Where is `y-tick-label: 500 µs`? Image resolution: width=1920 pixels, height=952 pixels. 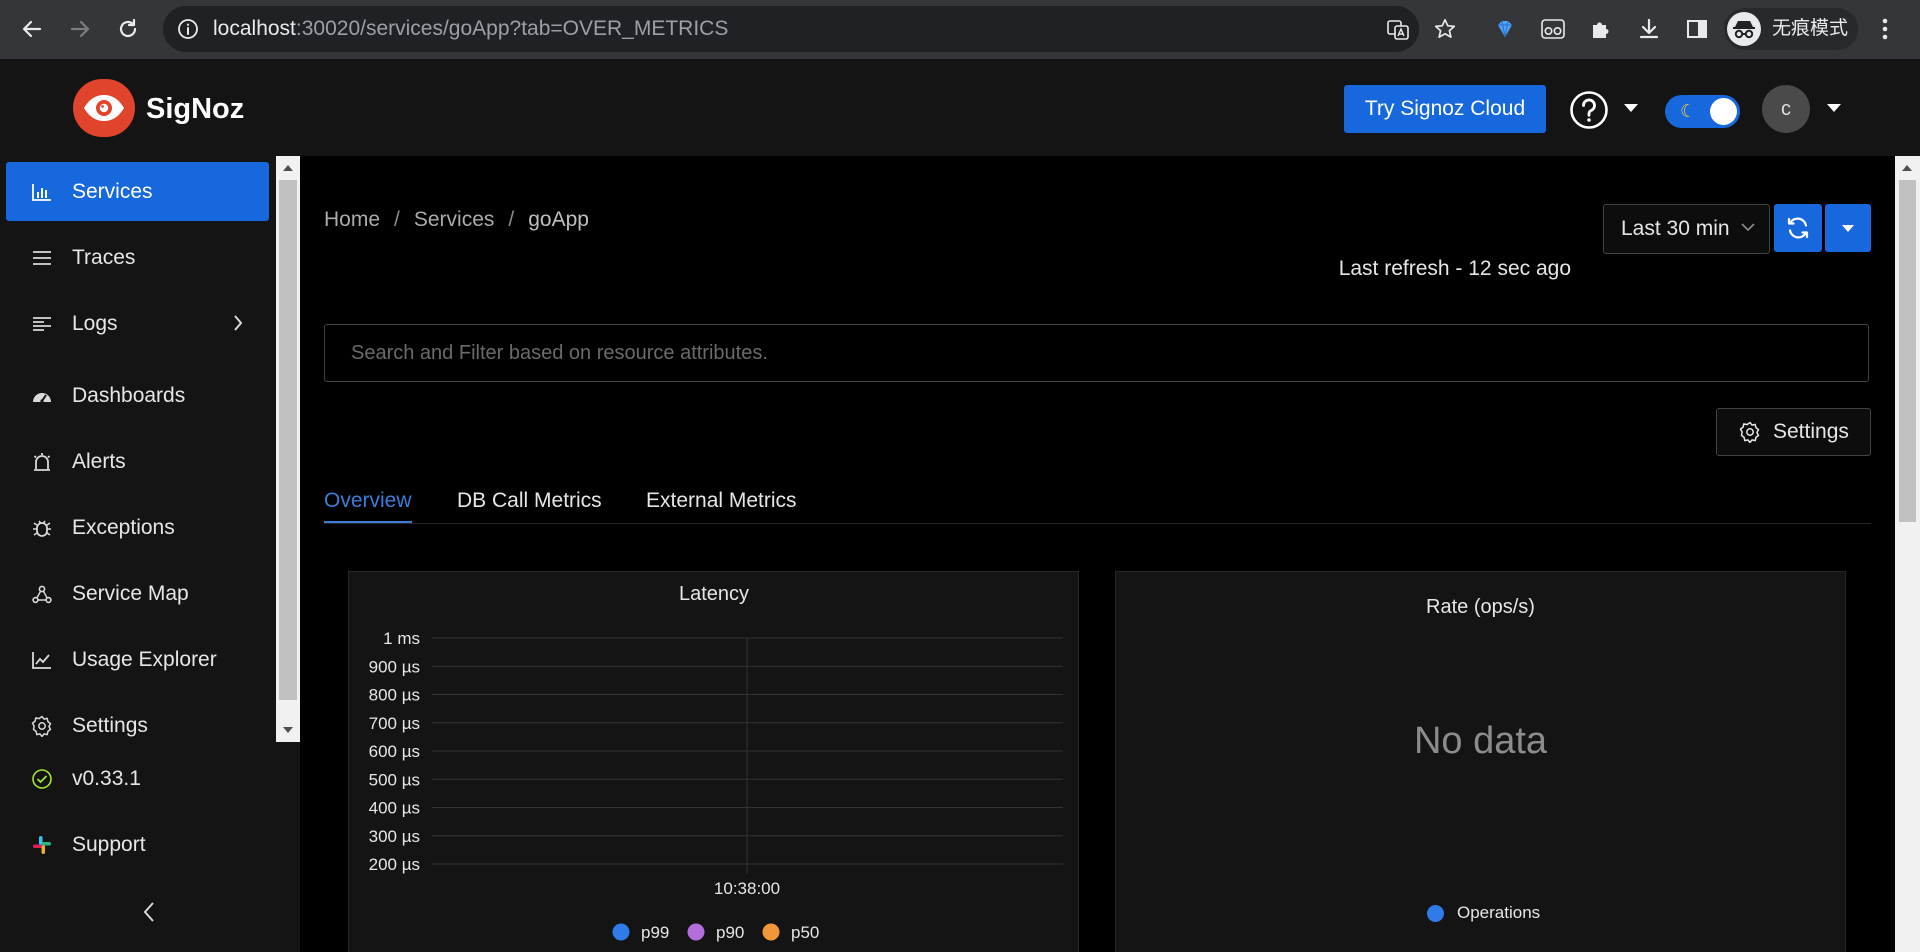
y-tick-label: 500 µs is located at coordinates (394, 779).